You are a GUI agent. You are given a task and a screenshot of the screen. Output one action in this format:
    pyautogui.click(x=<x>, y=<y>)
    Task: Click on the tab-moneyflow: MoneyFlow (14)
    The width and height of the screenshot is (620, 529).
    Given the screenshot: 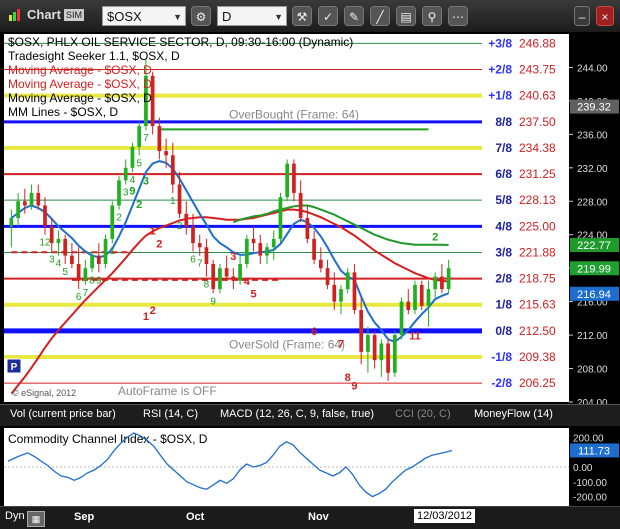 What is the action you would take?
    pyautogui.click(x=513, y=414)
    